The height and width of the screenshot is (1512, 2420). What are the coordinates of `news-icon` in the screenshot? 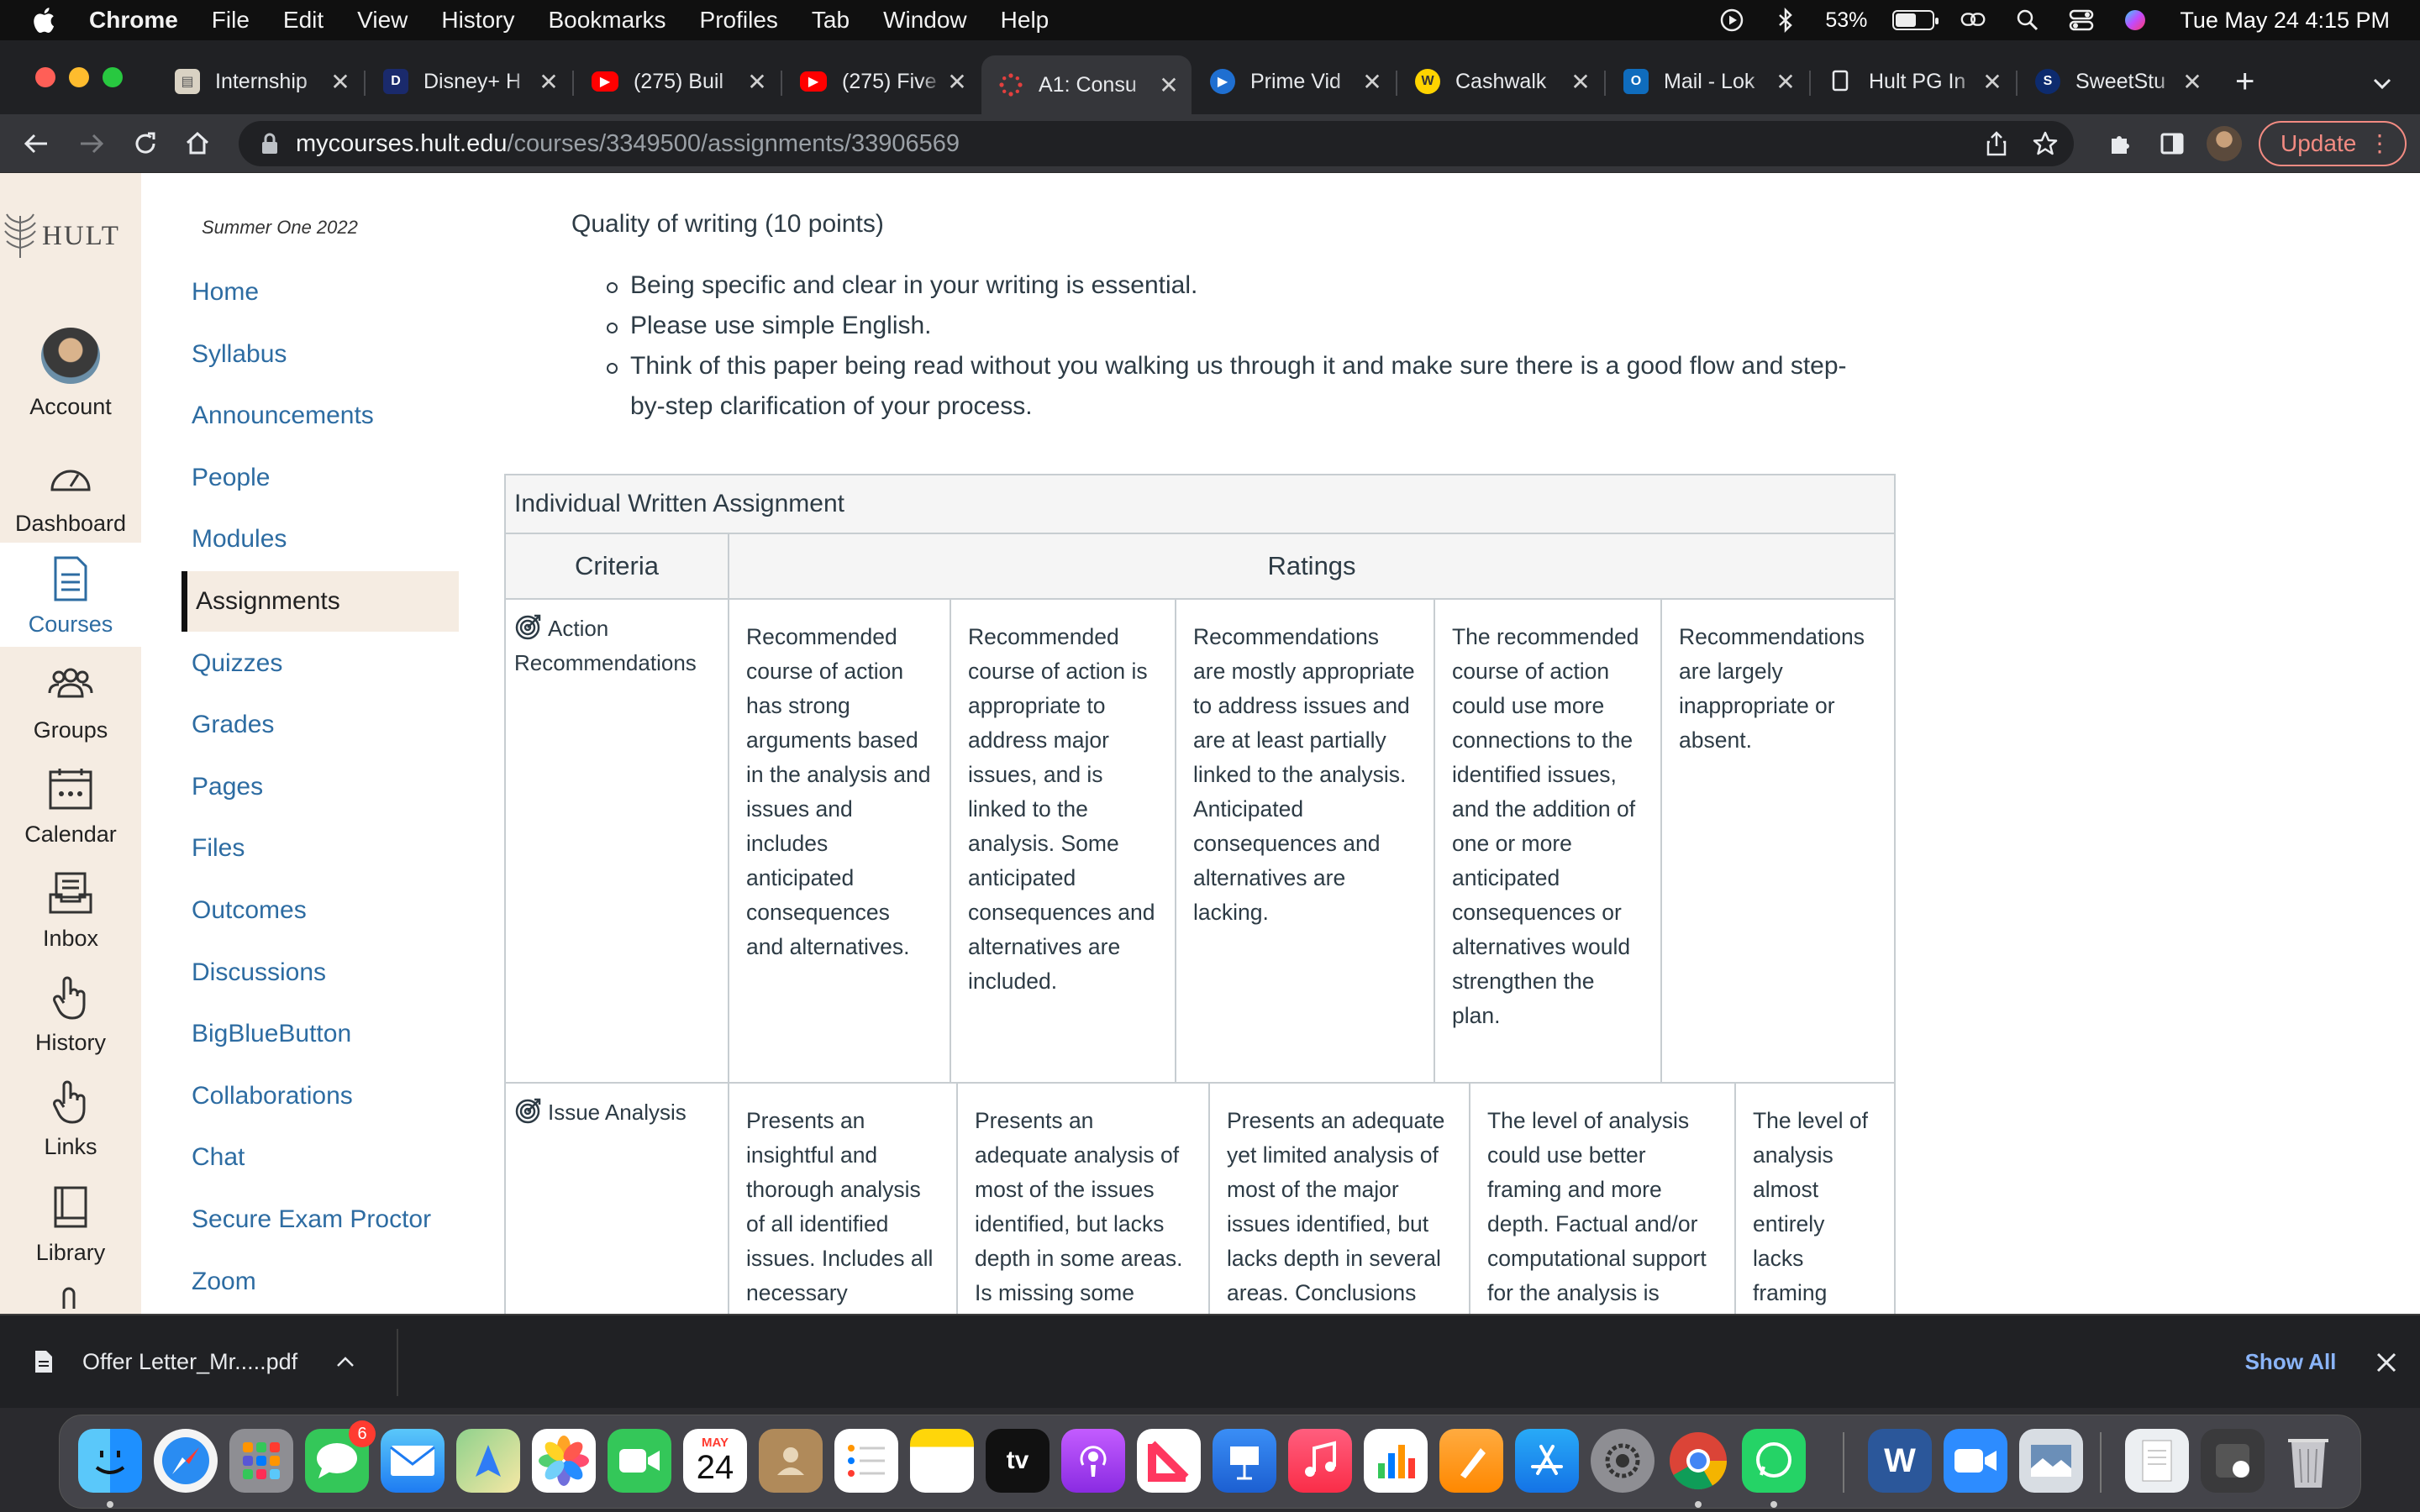 It's located at (1169, 1461).